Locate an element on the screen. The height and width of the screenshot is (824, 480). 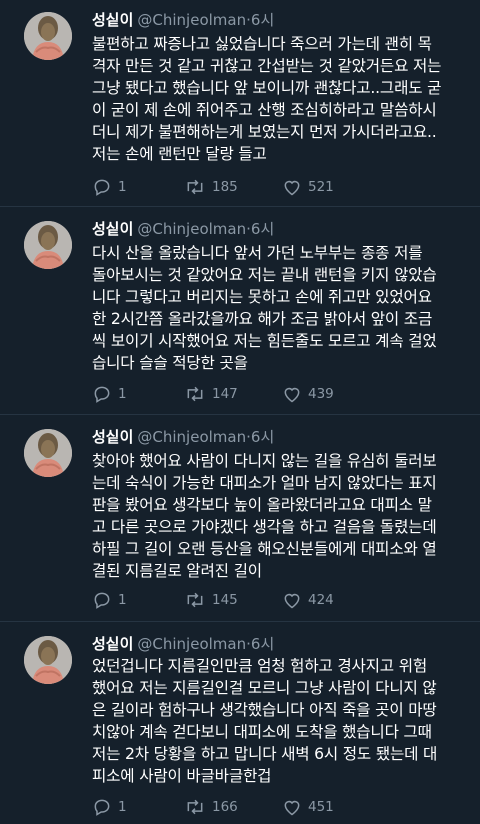
like-button: 451 is located at coordinates (308, 807).